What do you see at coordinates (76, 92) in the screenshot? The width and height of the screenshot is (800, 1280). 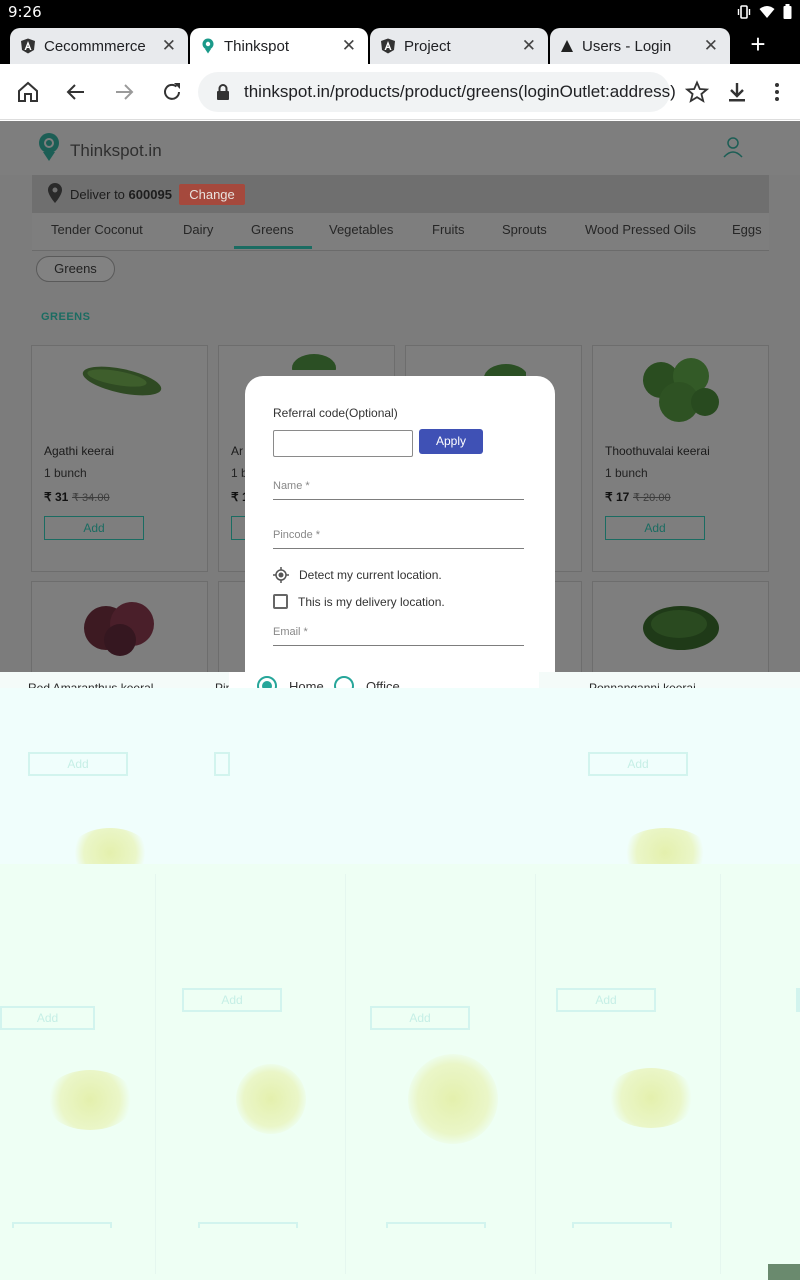 I see `back-arrow-icon` at bounding box center [76, 92].